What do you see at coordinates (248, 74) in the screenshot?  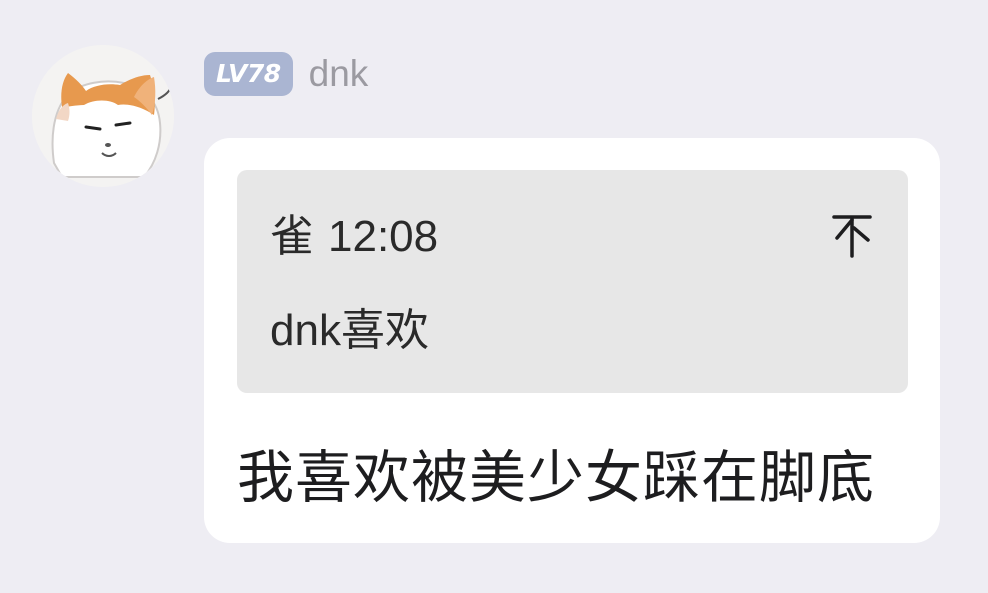 I see `level-badge: LV78` at bounding box center [248, 74].